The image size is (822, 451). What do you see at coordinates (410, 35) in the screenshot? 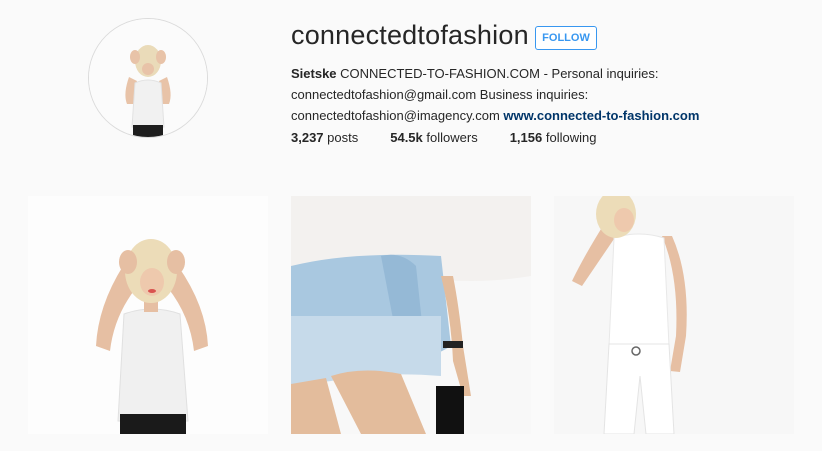
I see `profile-username: connectedtofashion` at bounding box center [410, 35].